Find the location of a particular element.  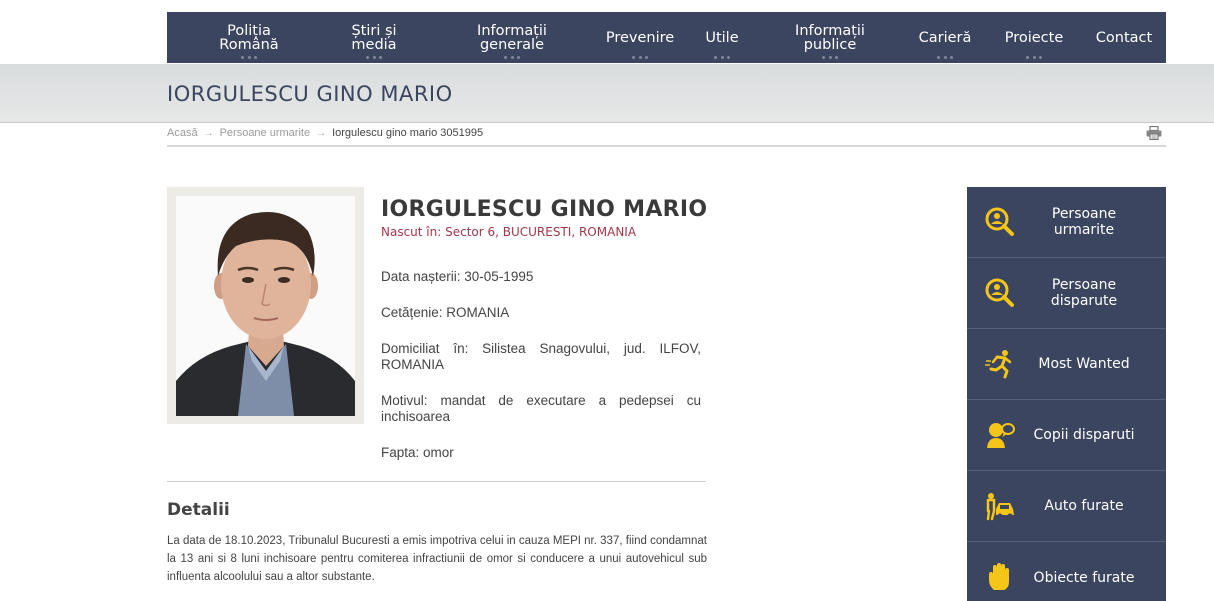

sidebar-item-copii-disparuti: Copii disparuti is located at coordinates (1066, 435).